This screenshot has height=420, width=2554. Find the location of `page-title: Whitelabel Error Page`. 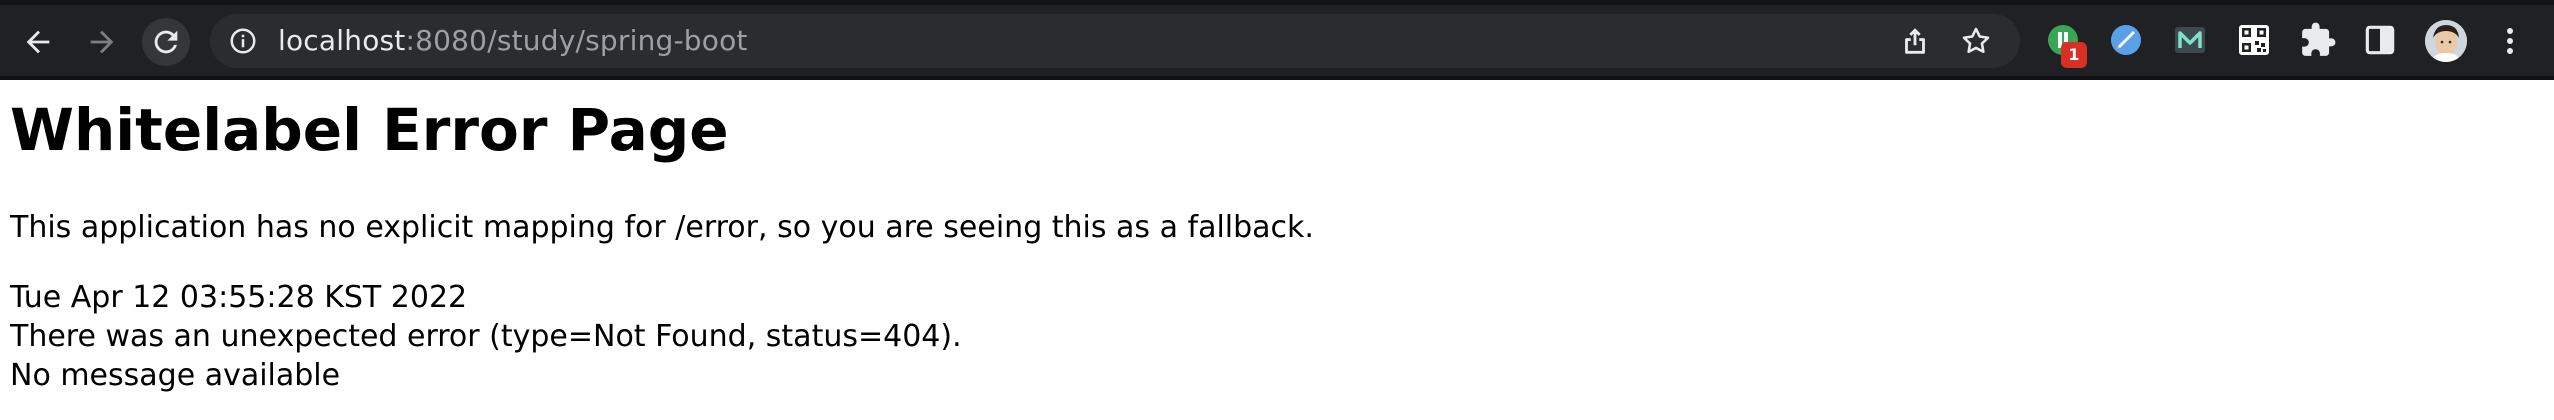

page-title: Whitelabel Error Page is located at coordinates (369, 130).